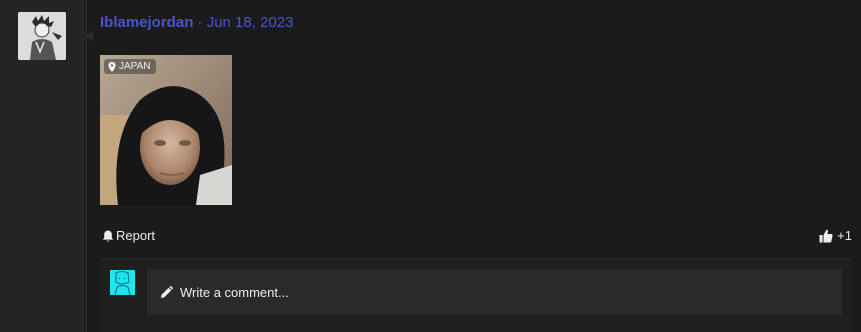  Describe the element at coordinates (89, 36) in the screenshot. I see `avatar-pointer` at that location.